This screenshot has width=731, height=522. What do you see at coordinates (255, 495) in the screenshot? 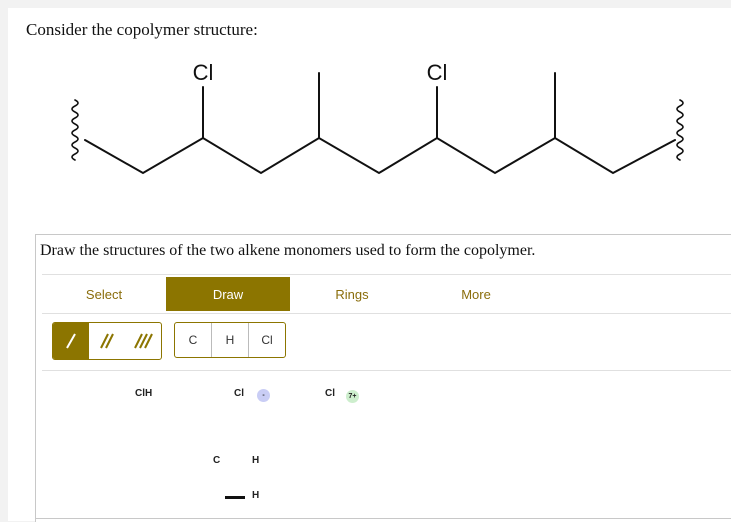
I see `canvas-label-h-2: H` at bounding box center [255, 495].